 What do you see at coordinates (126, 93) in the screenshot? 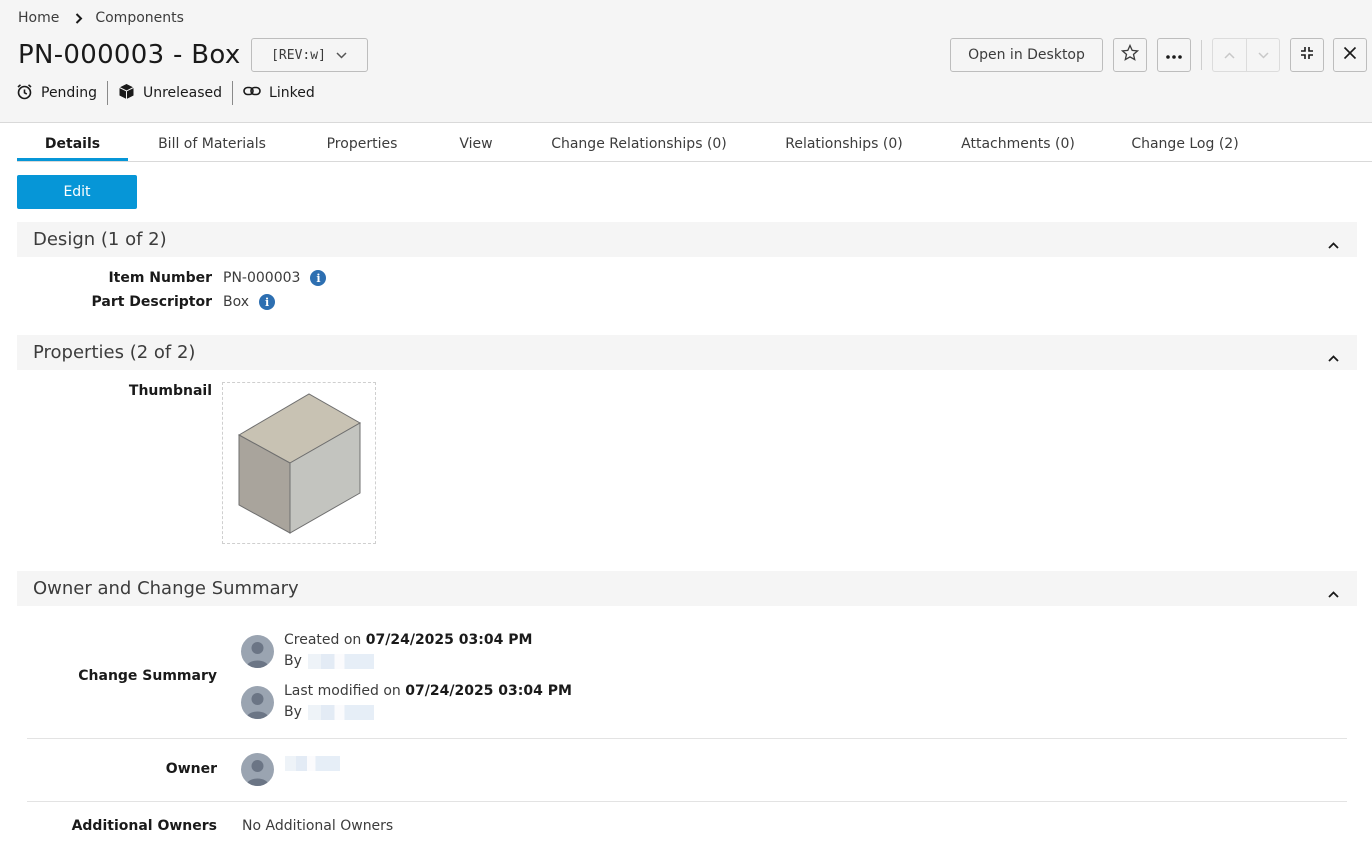
I see `cube-icon` at bounding box center [126, 93].